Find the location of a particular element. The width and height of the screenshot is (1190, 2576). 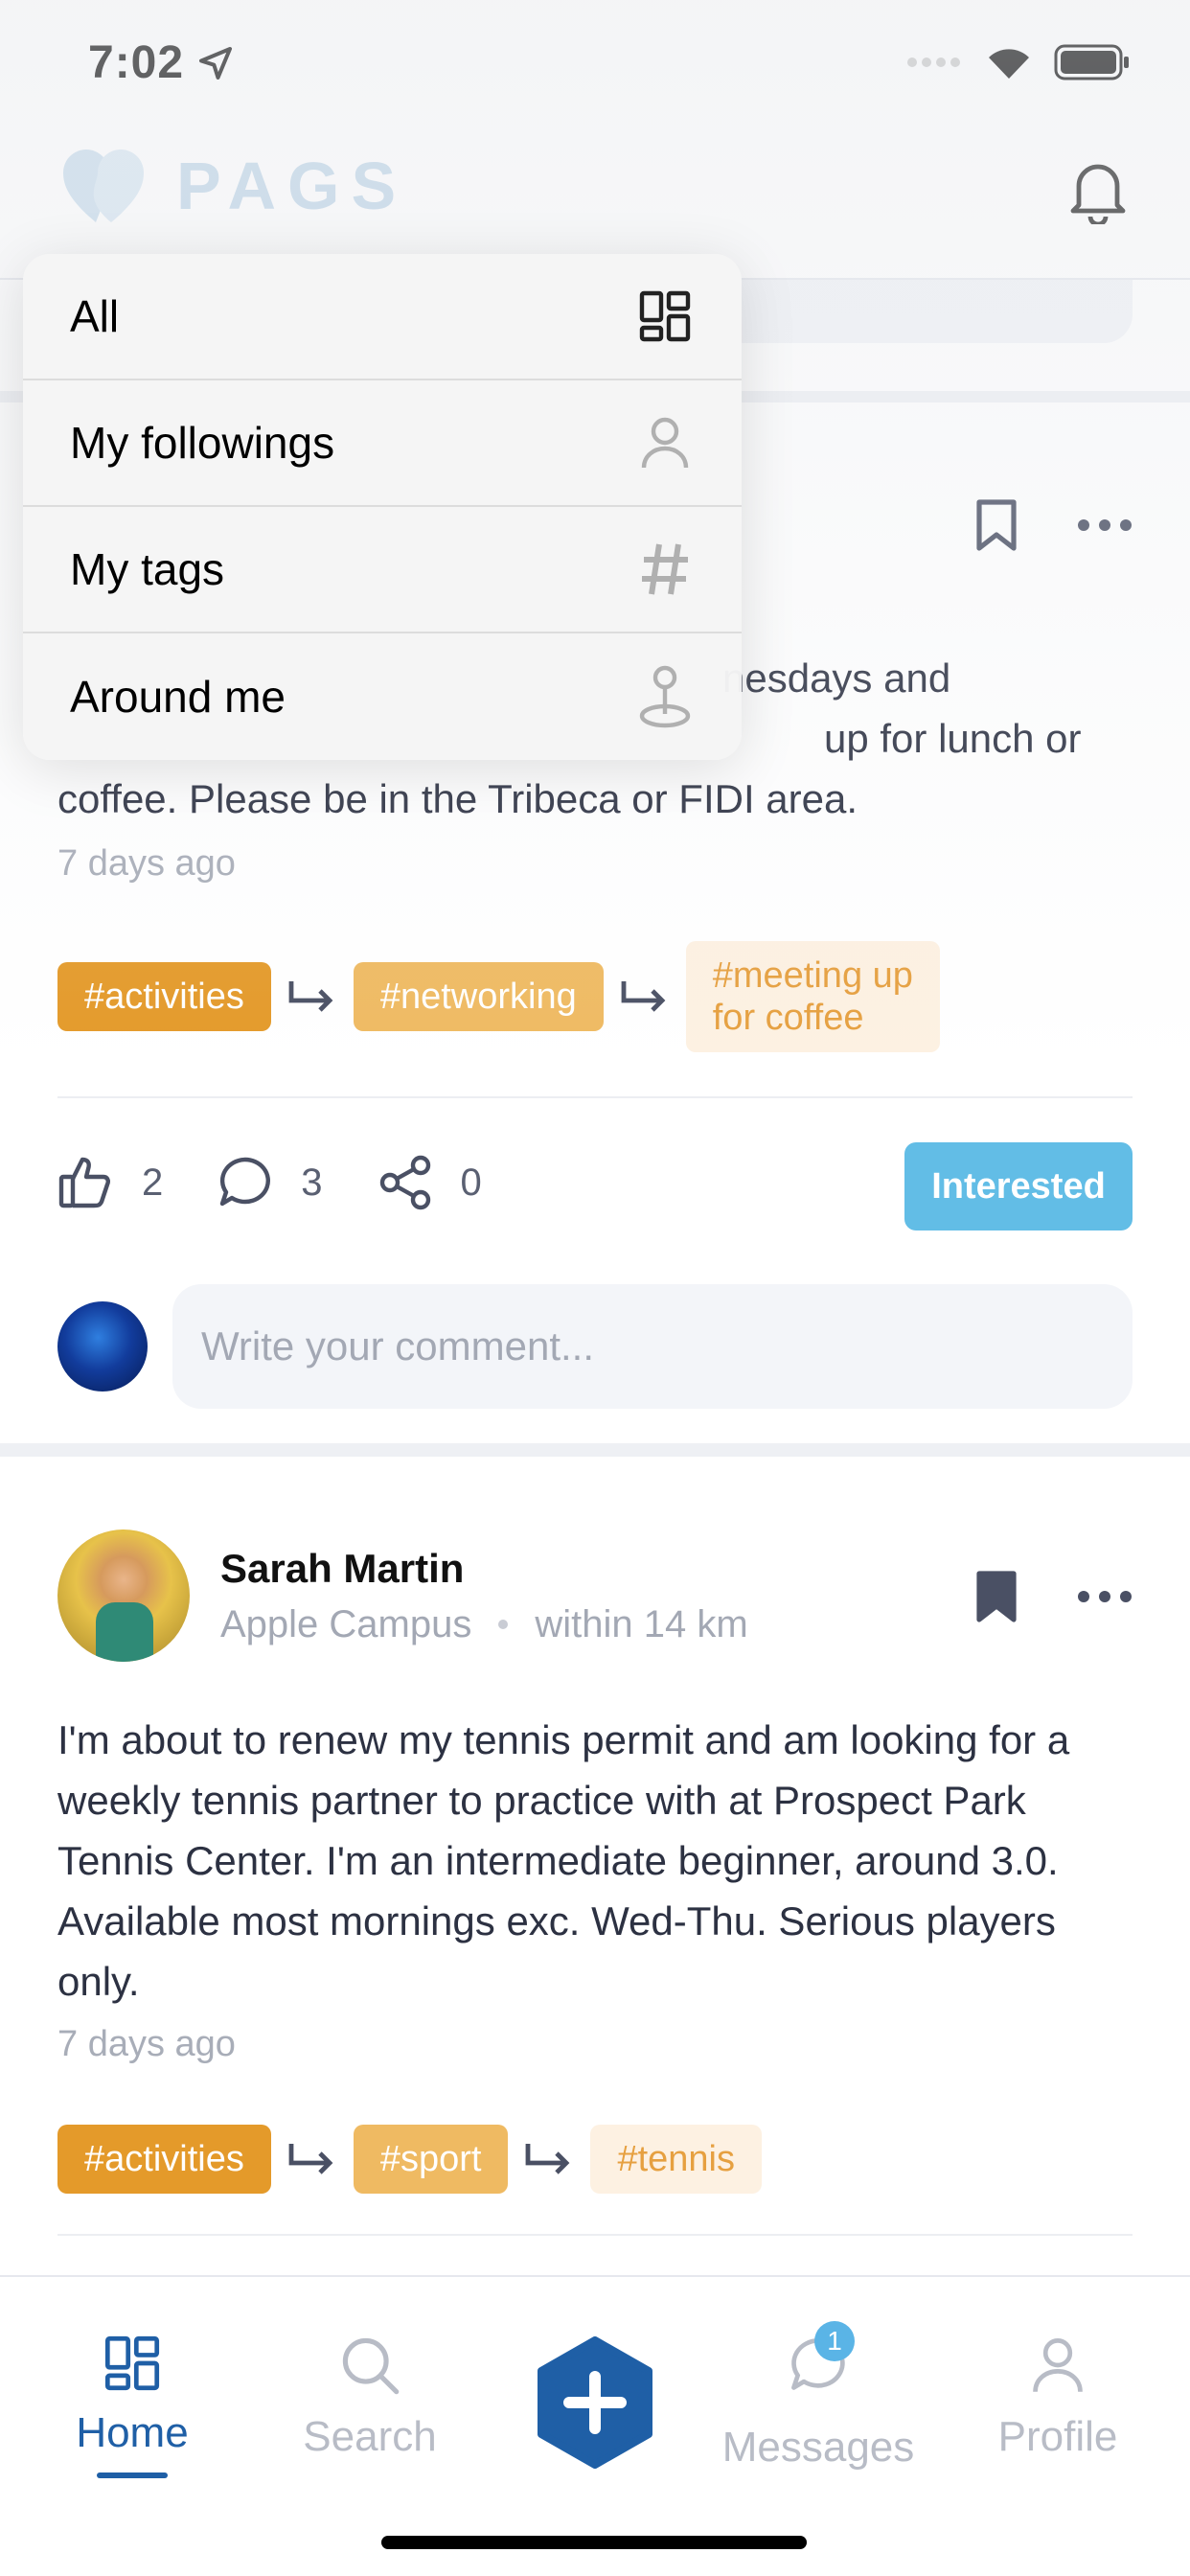

tab-label: Home is located at coordinates (132, 2432).